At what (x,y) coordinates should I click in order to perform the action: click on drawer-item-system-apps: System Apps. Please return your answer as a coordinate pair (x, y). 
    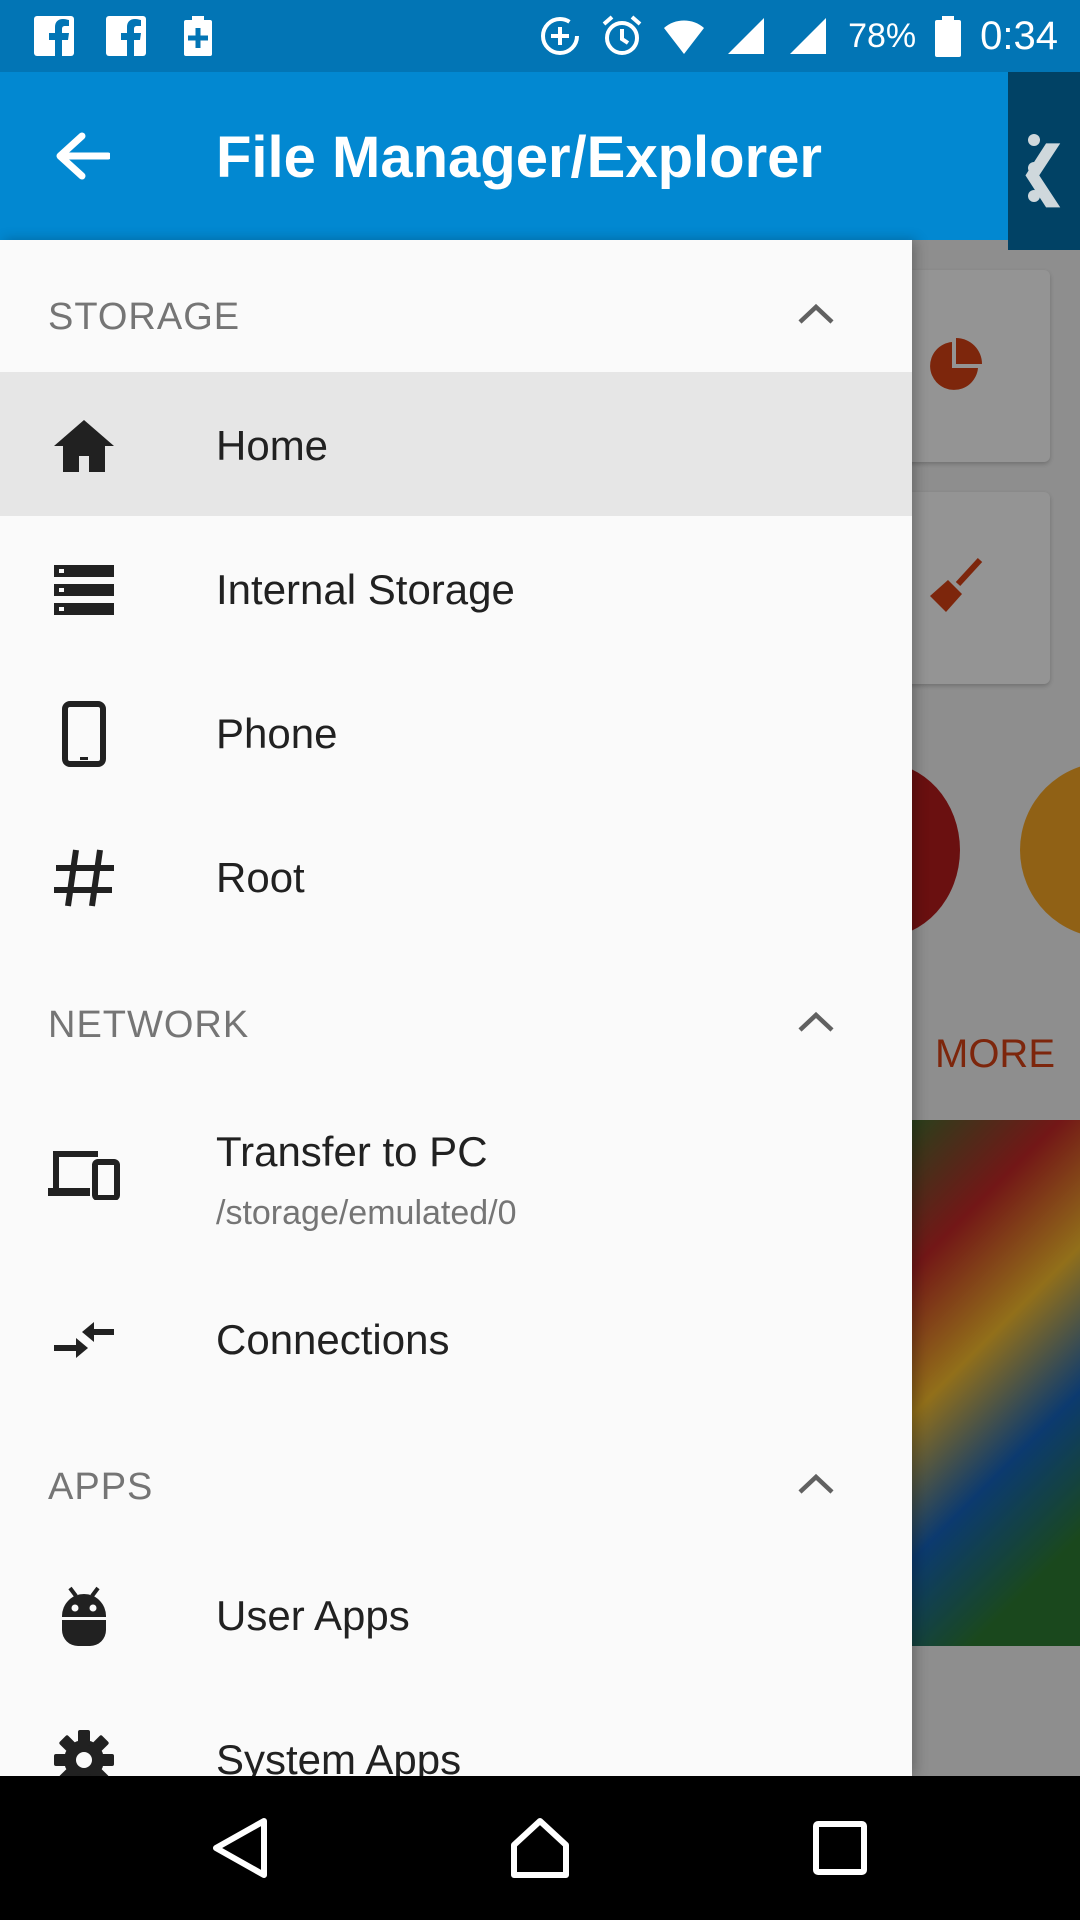
    Looking at the image, I should click on (456, 1731).